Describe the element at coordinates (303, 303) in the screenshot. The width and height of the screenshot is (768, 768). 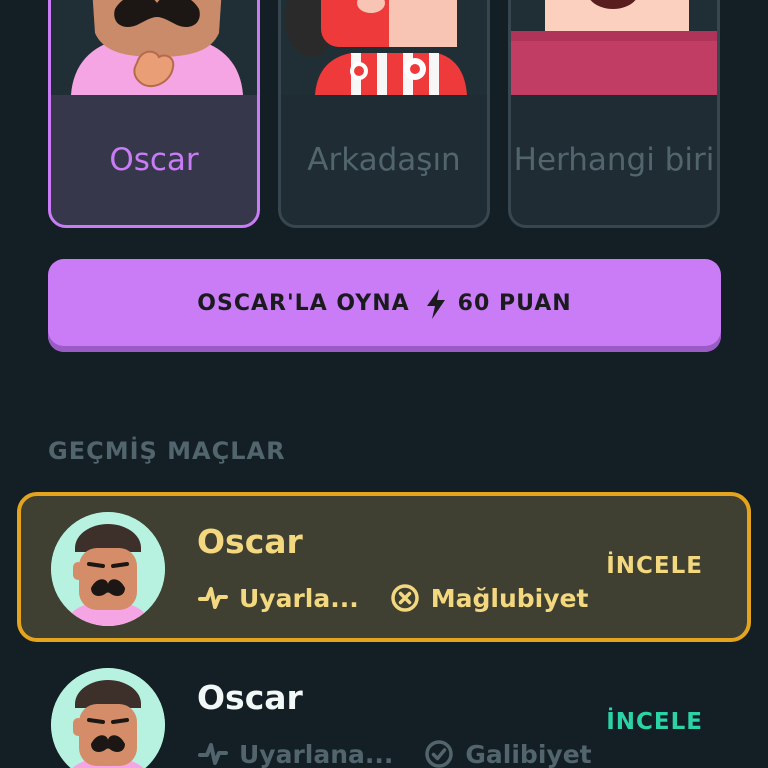
I see `play-button-label: OSCAR'LA OYNA` at that location.